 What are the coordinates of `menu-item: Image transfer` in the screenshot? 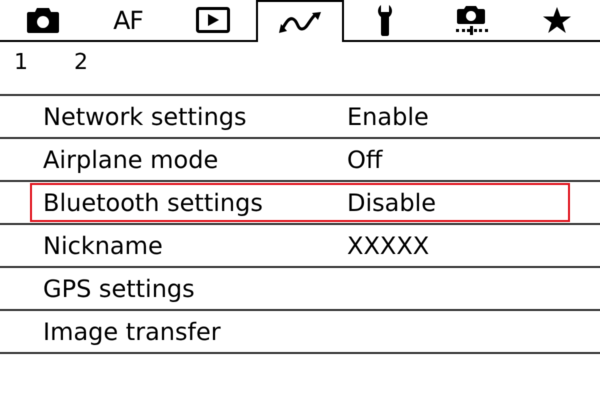 It's located at (300, 331).